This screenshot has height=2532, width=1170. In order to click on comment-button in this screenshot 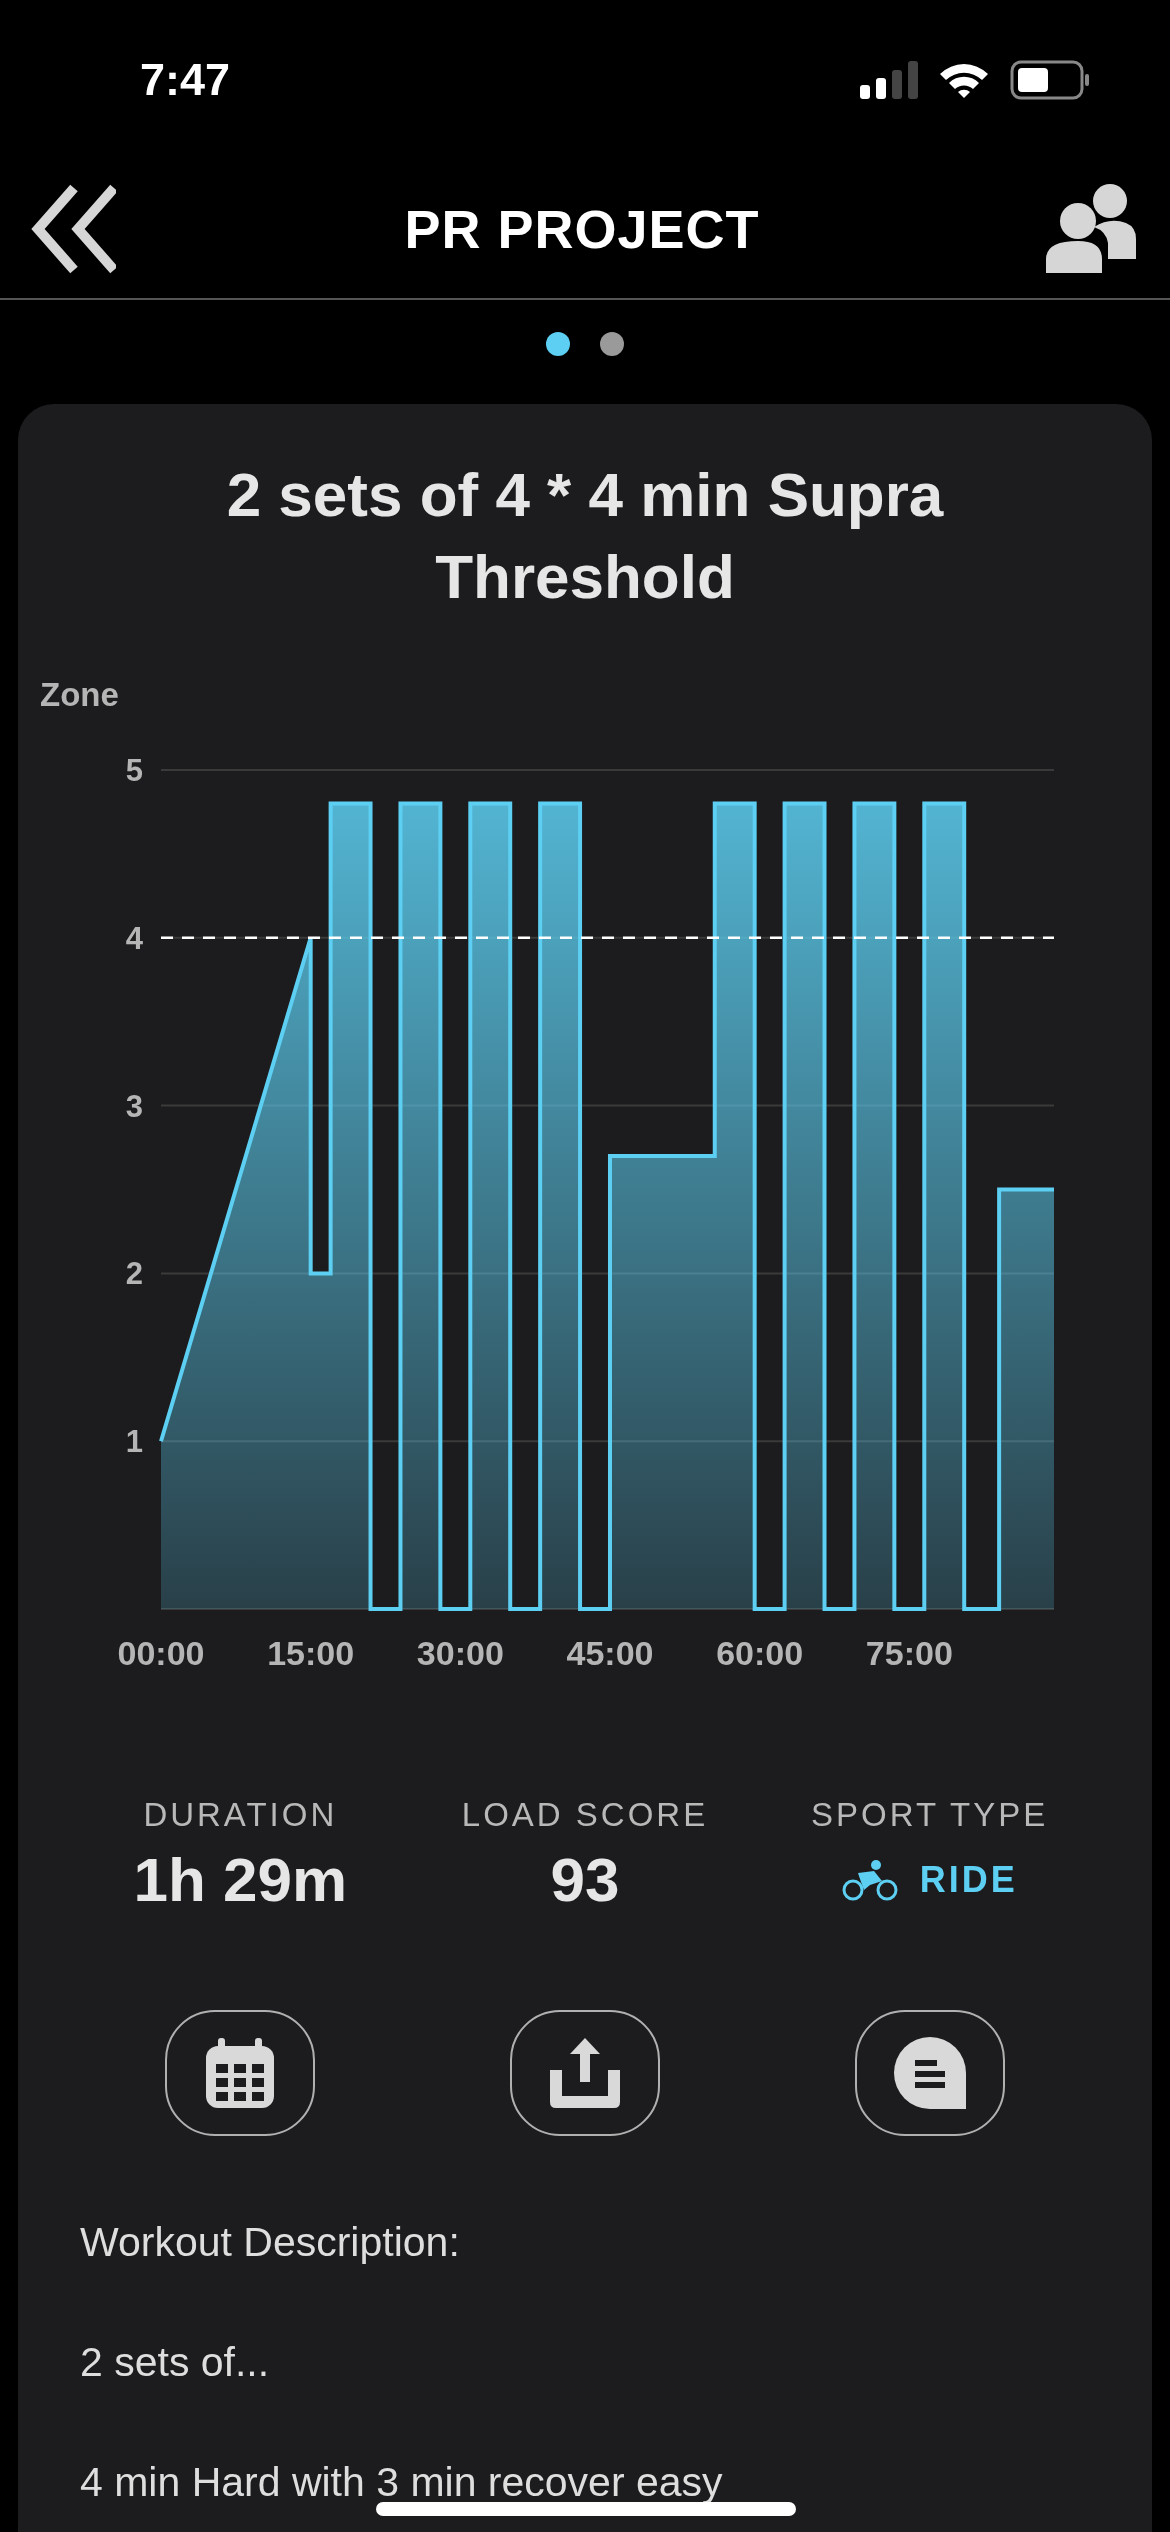, I will do `click(929, 2072)`.